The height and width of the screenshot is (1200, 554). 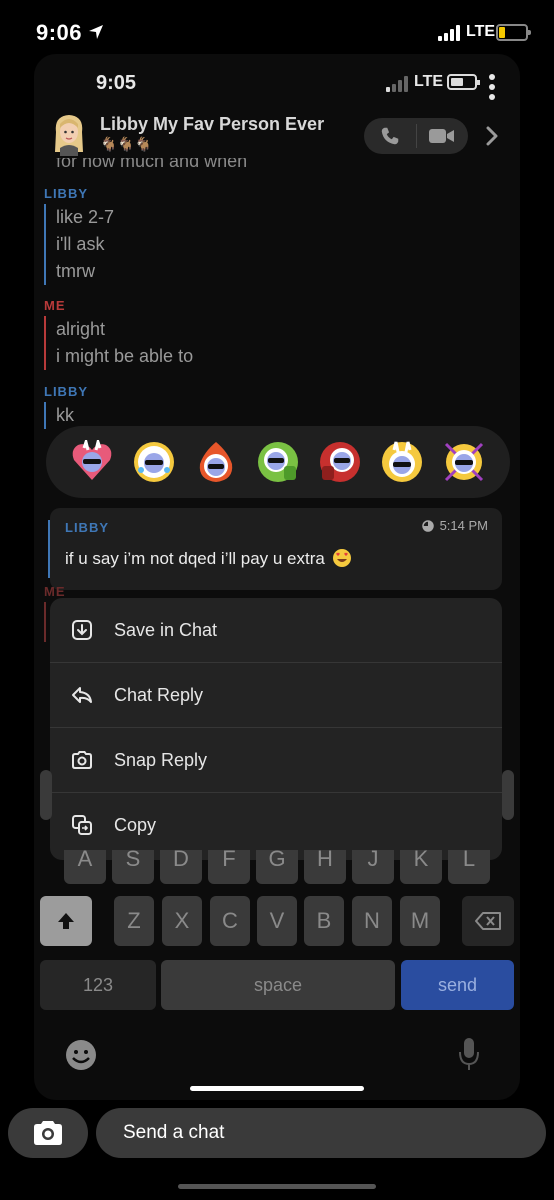 I want to click on key: M, so click(x=420, y=921).